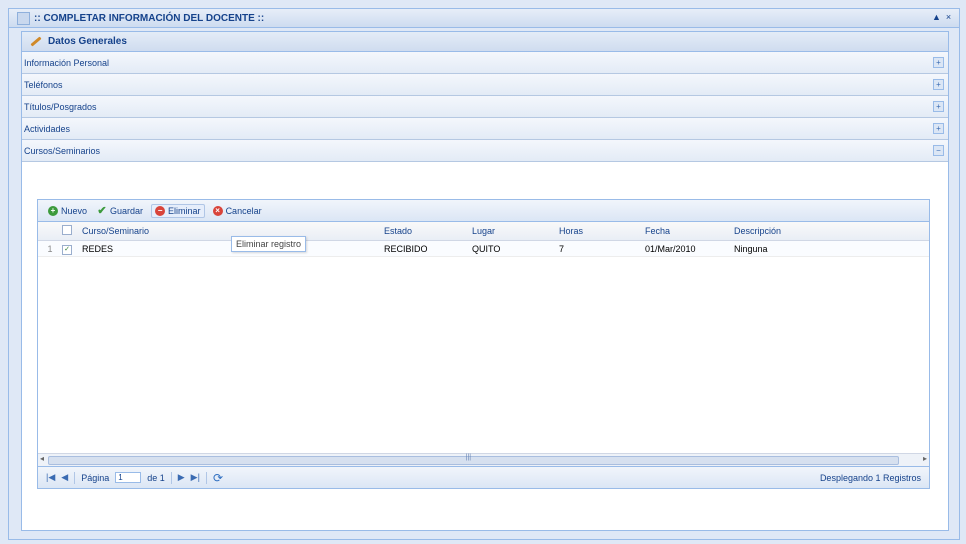  What do you see at coordinates (160, 210) in the screenshot?
I see `remove-icon: −` at bounding box center [160, 210].